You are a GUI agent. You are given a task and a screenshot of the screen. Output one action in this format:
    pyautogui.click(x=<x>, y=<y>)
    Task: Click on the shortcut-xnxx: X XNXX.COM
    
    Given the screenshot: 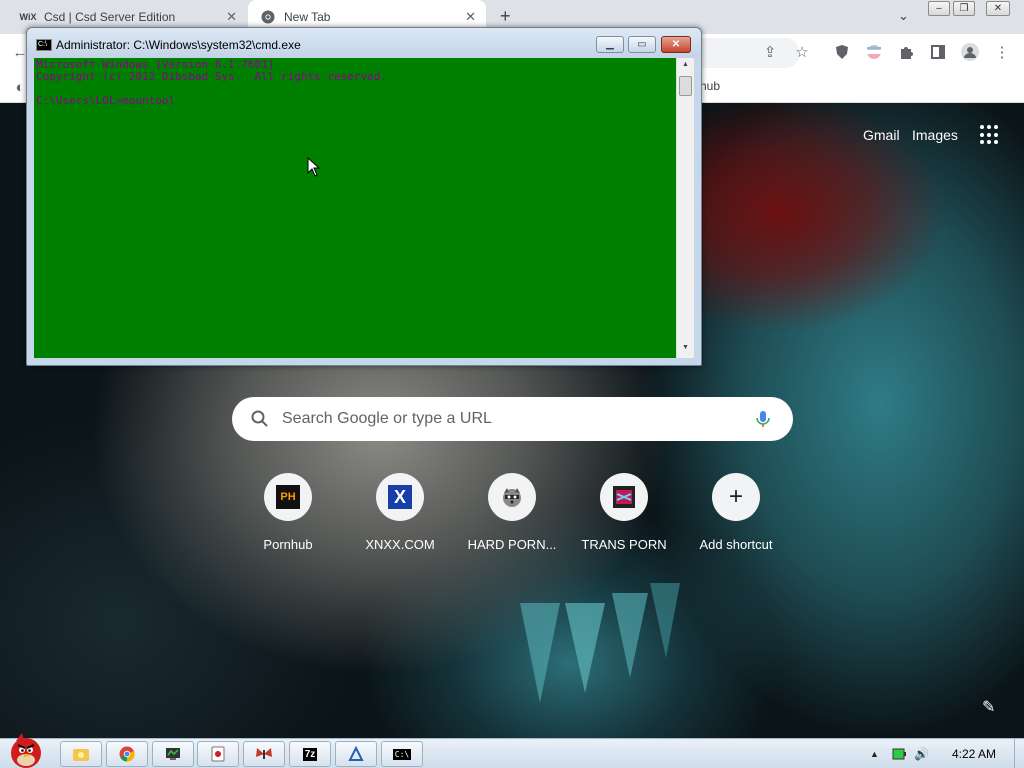 What is the action you would take?
    pyautogui.click(x=400, y=512)
    